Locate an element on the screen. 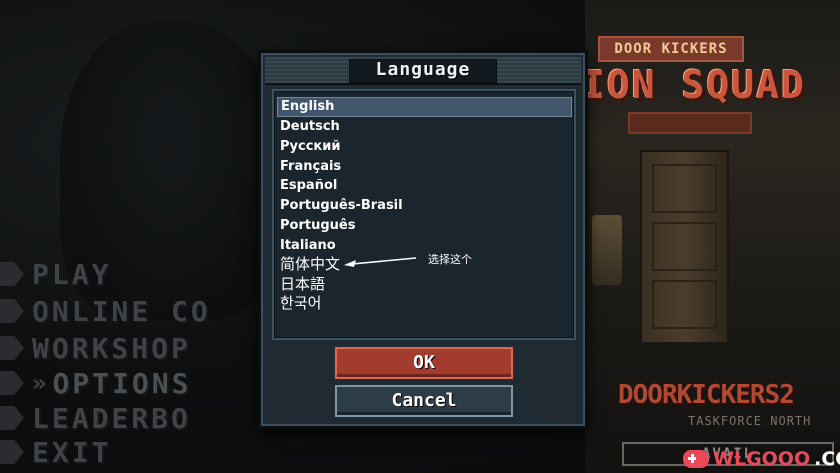 The width and height of the screenshot is (840, 473). dk2-logo-title: DOORKICKERS2 is located at coordinates (706, 395).